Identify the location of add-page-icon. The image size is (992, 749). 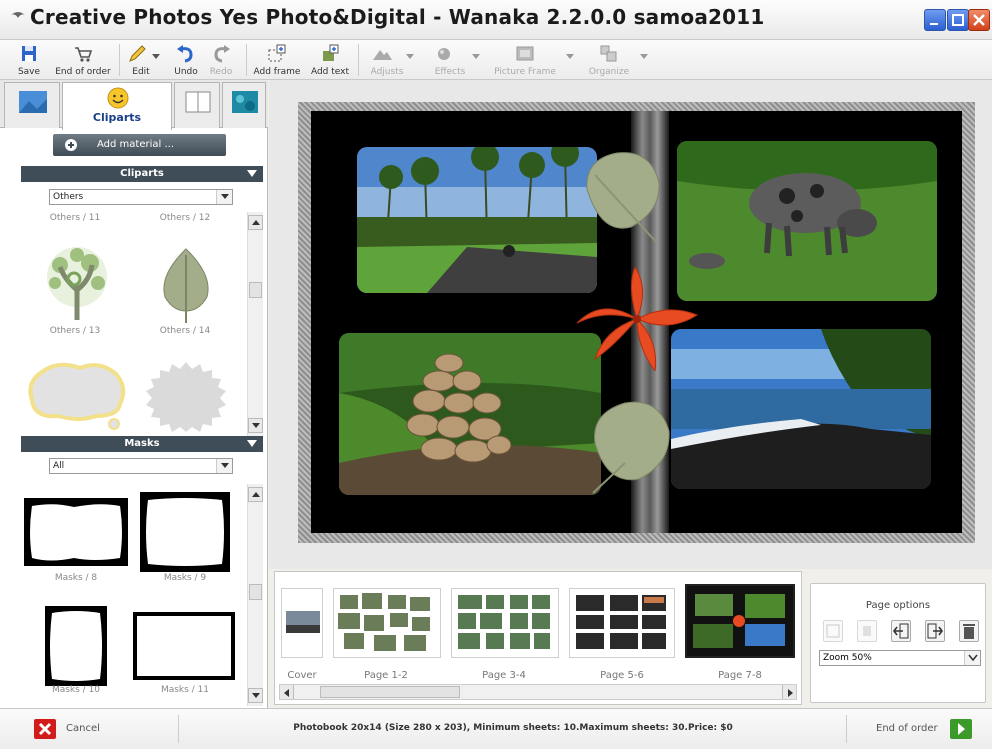
(833, 631).